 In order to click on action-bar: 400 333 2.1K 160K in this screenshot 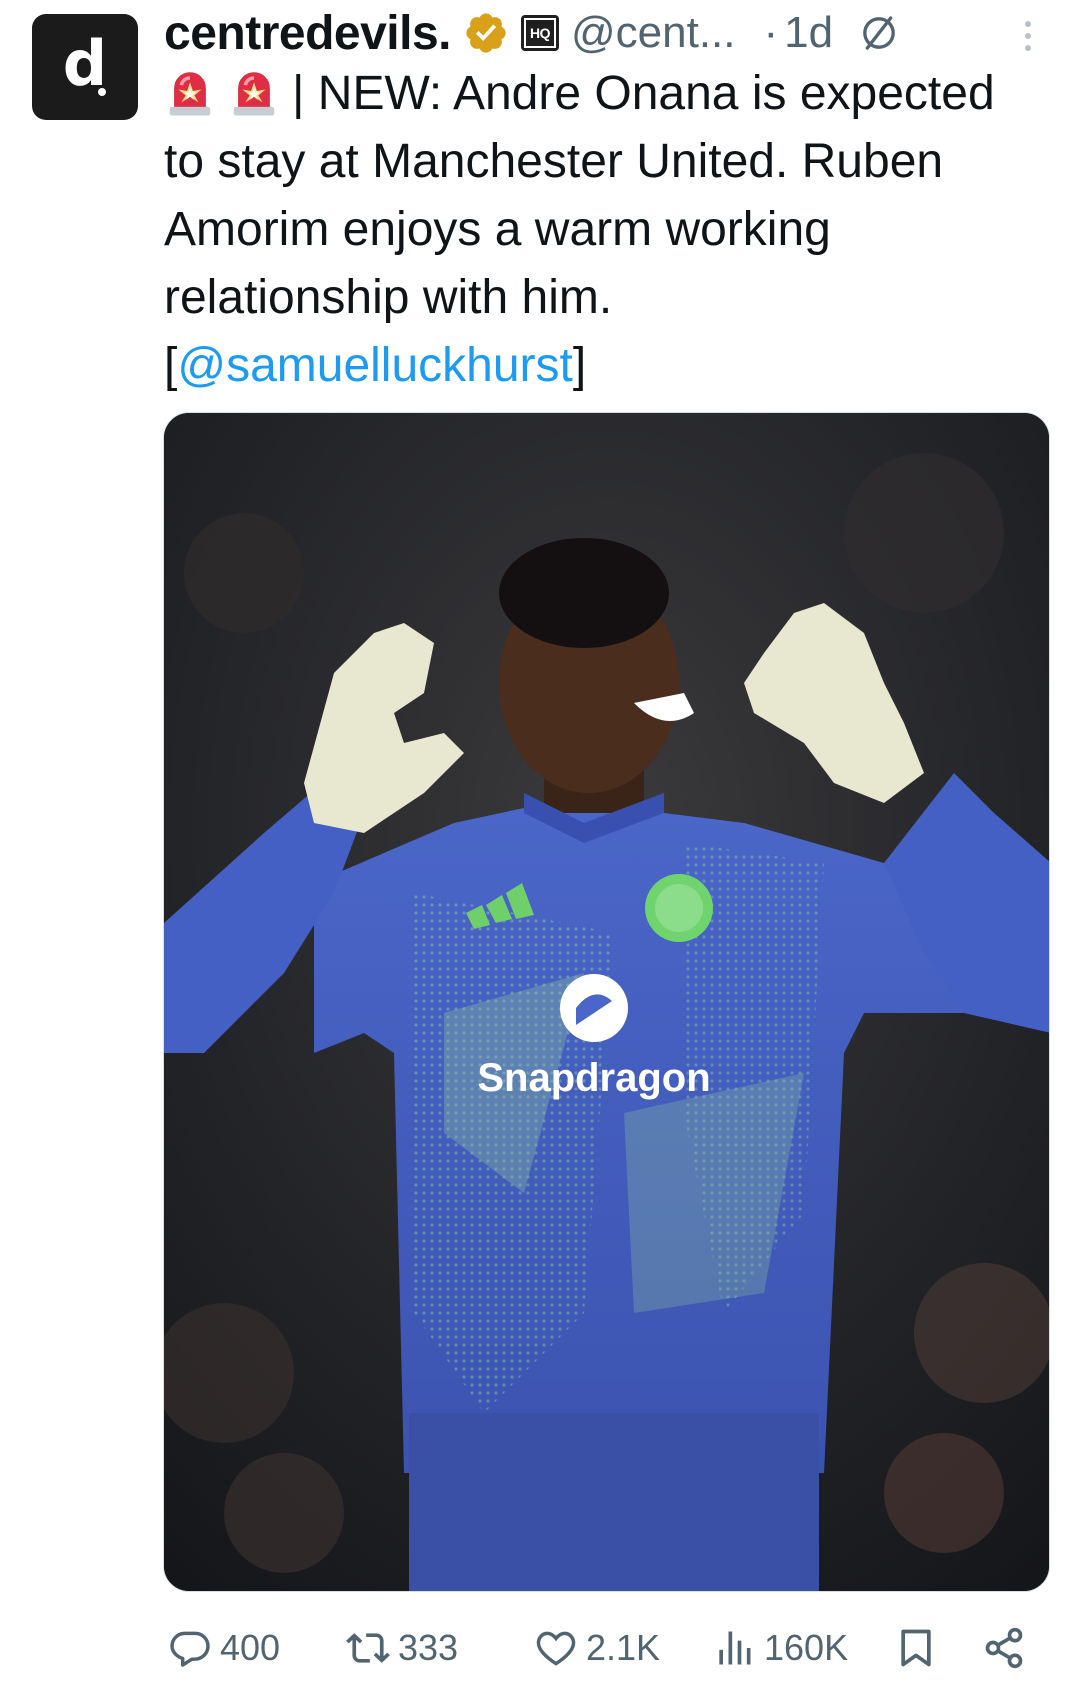, I will do `click(614, 1648)`.